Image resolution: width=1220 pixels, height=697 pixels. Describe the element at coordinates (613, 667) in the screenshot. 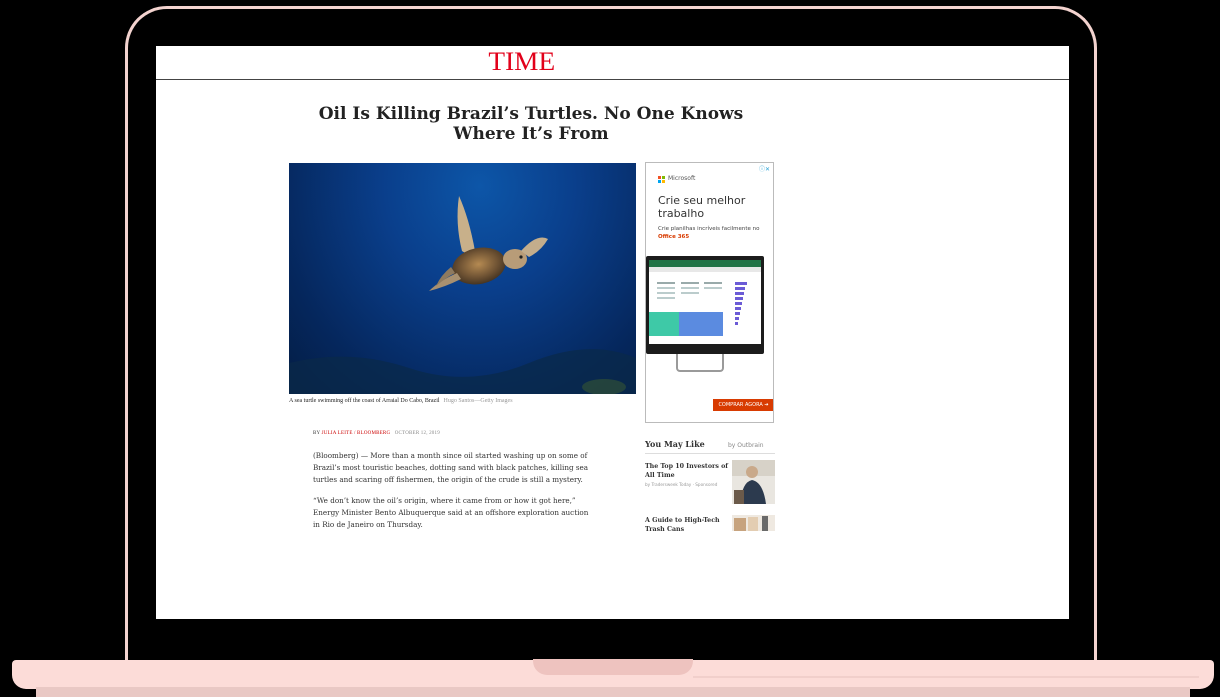

I see `laptop-notch` at that location.